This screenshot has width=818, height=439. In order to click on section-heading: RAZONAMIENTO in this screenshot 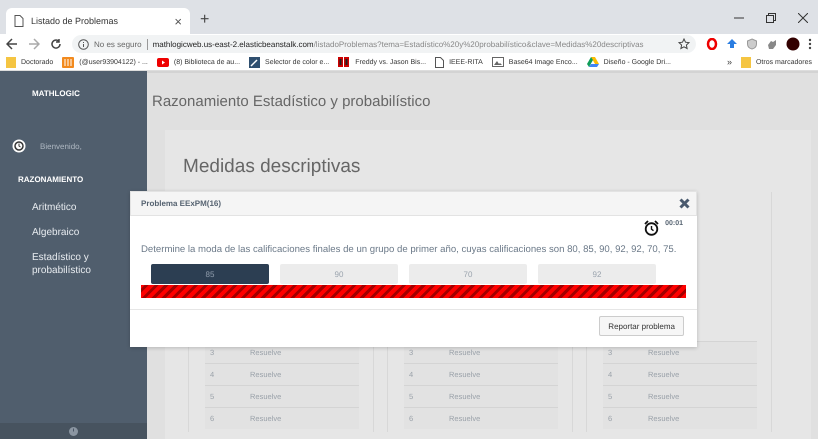, I will do `click(50, 180)`.